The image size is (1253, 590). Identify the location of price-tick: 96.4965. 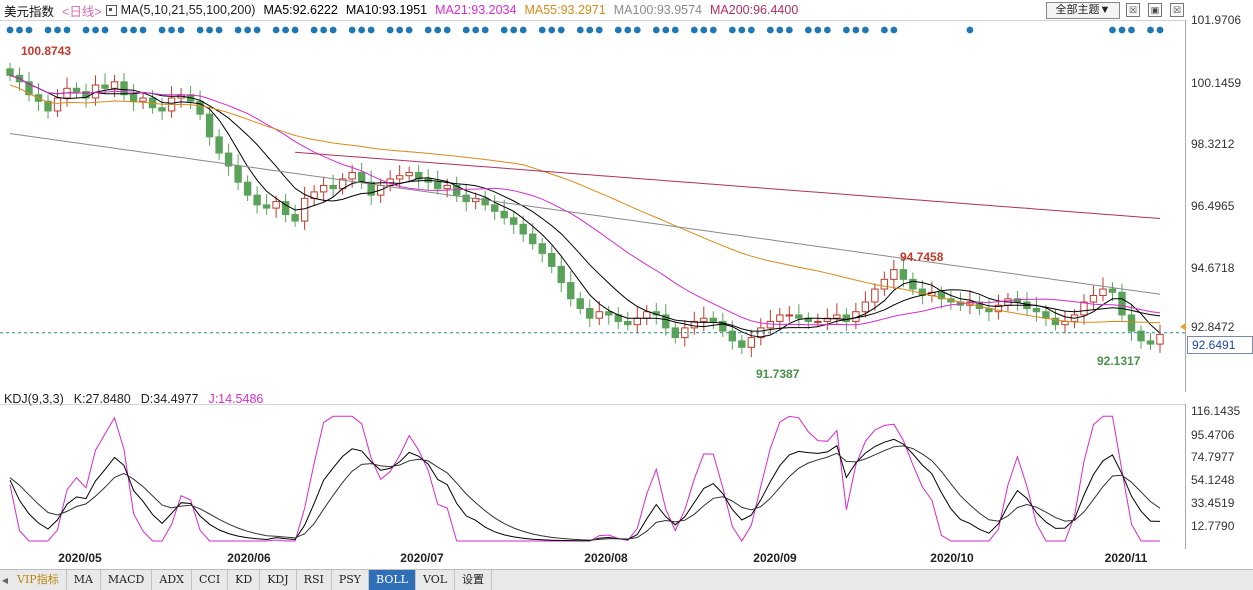
(1213, 206).